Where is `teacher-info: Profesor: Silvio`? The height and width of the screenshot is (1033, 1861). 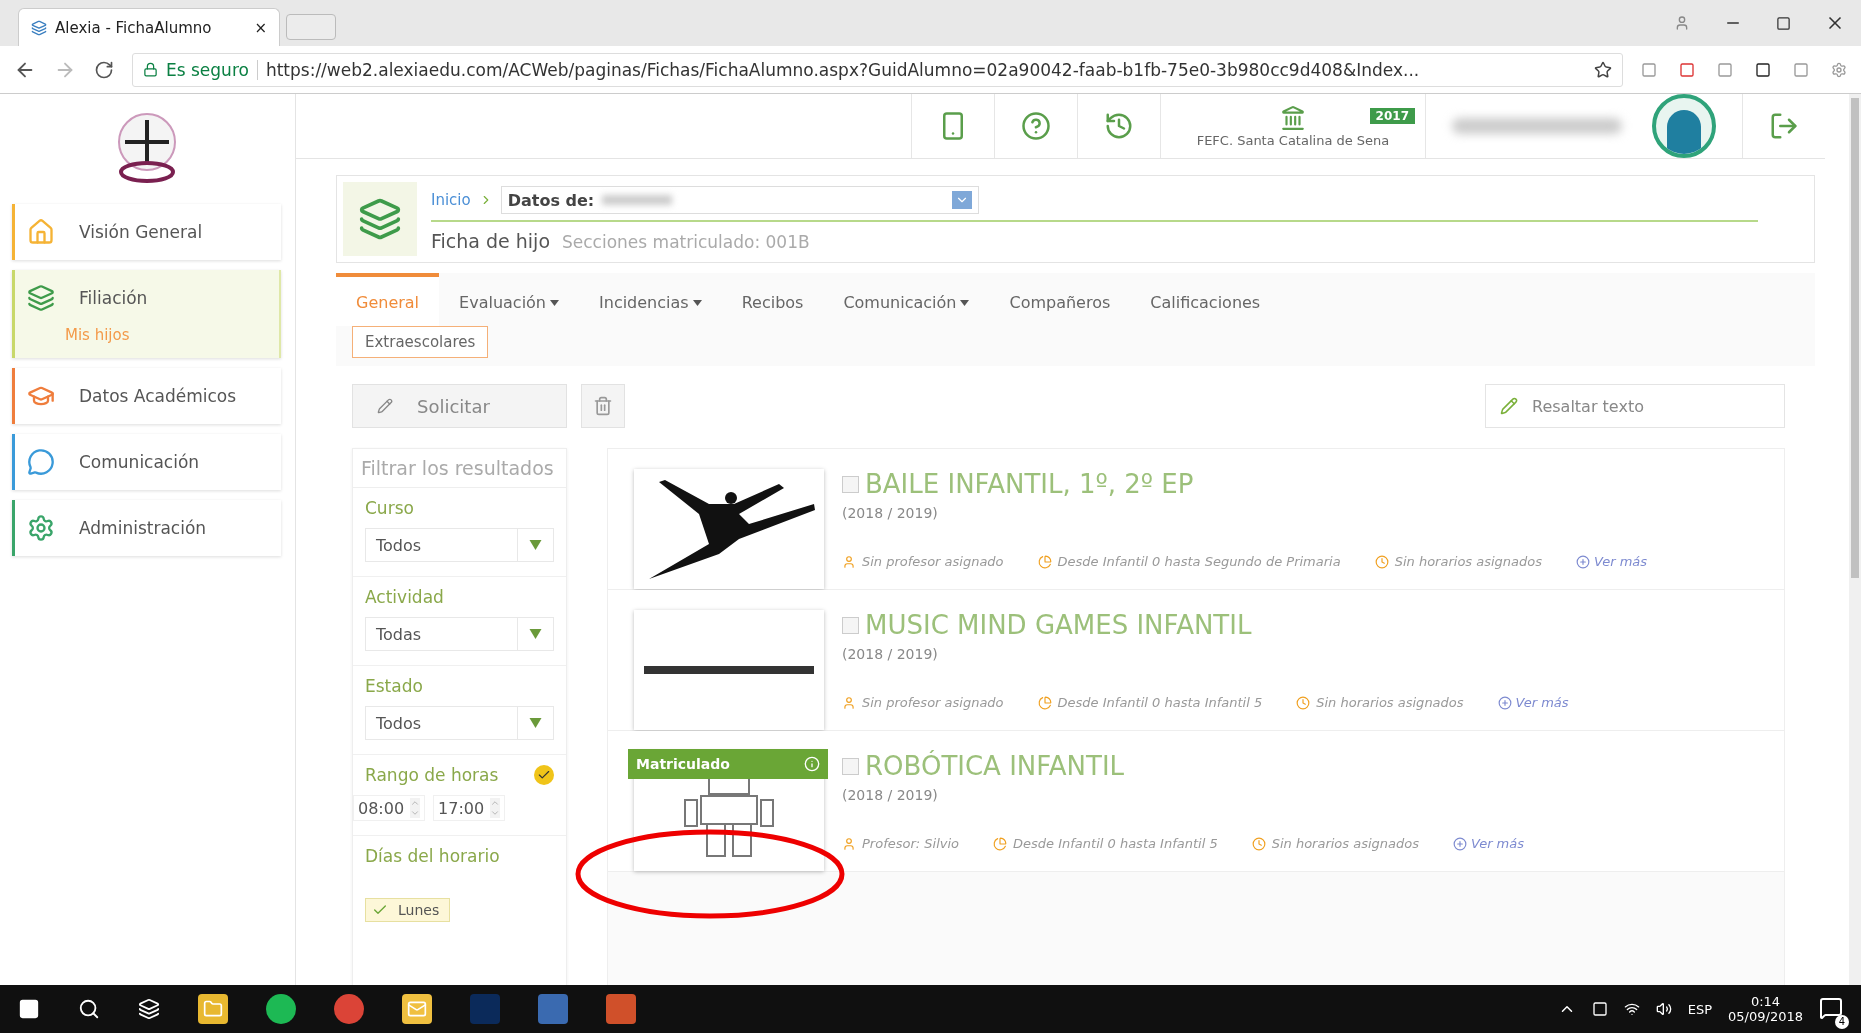 teacher-info: Profesor: Silvio is located at coordinates (911, 843).